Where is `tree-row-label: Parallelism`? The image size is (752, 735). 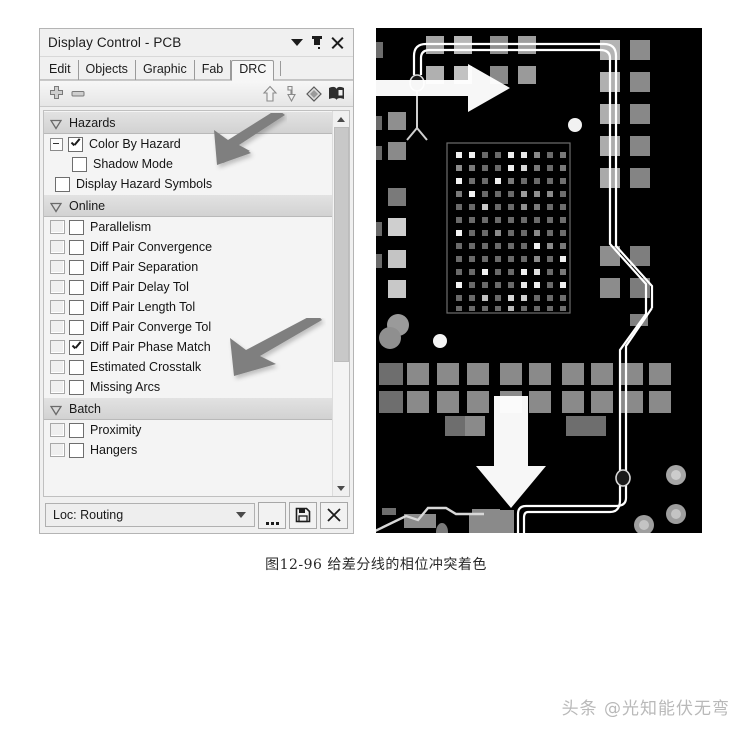
tree-row-label: Parallelism is located at coordinates (121, 227).